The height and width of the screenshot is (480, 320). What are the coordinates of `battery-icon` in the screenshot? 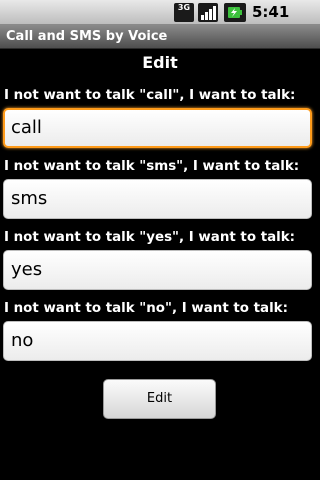 It's located at (235, 12).